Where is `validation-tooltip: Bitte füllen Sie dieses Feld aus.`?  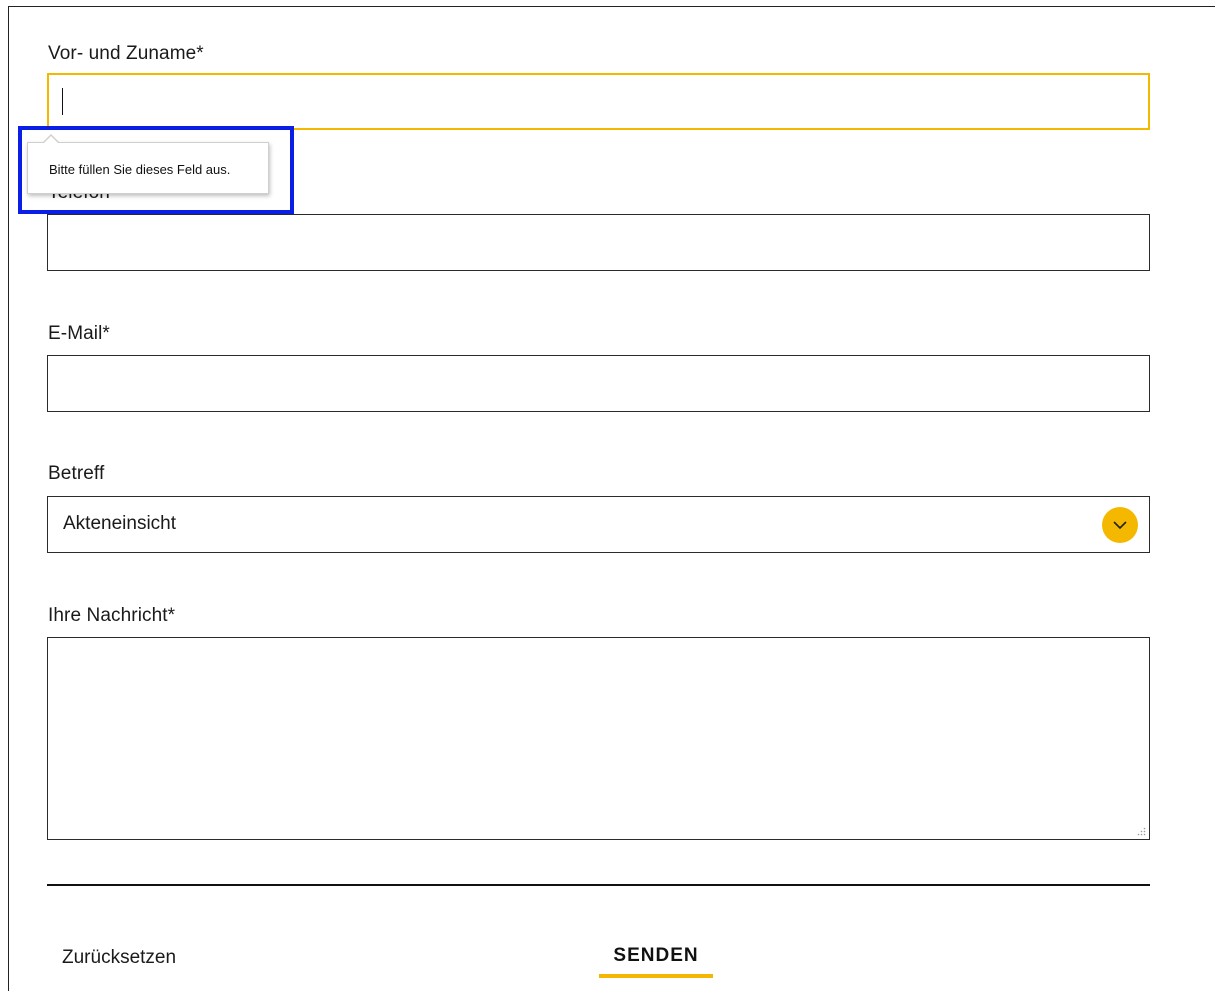
validation-tooltip: Bitte füllen Sie dieses Feld aus. is located at coordinates (148, 164).